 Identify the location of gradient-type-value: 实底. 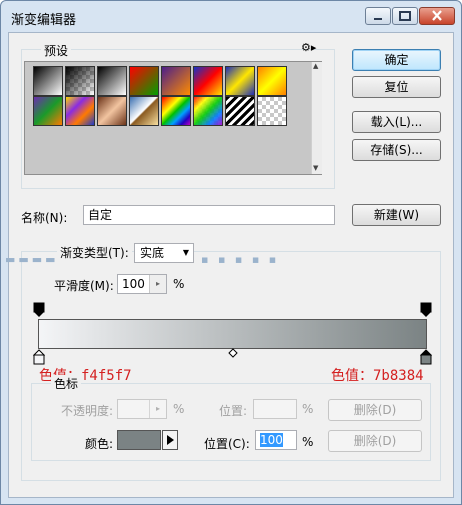
(152, 253).